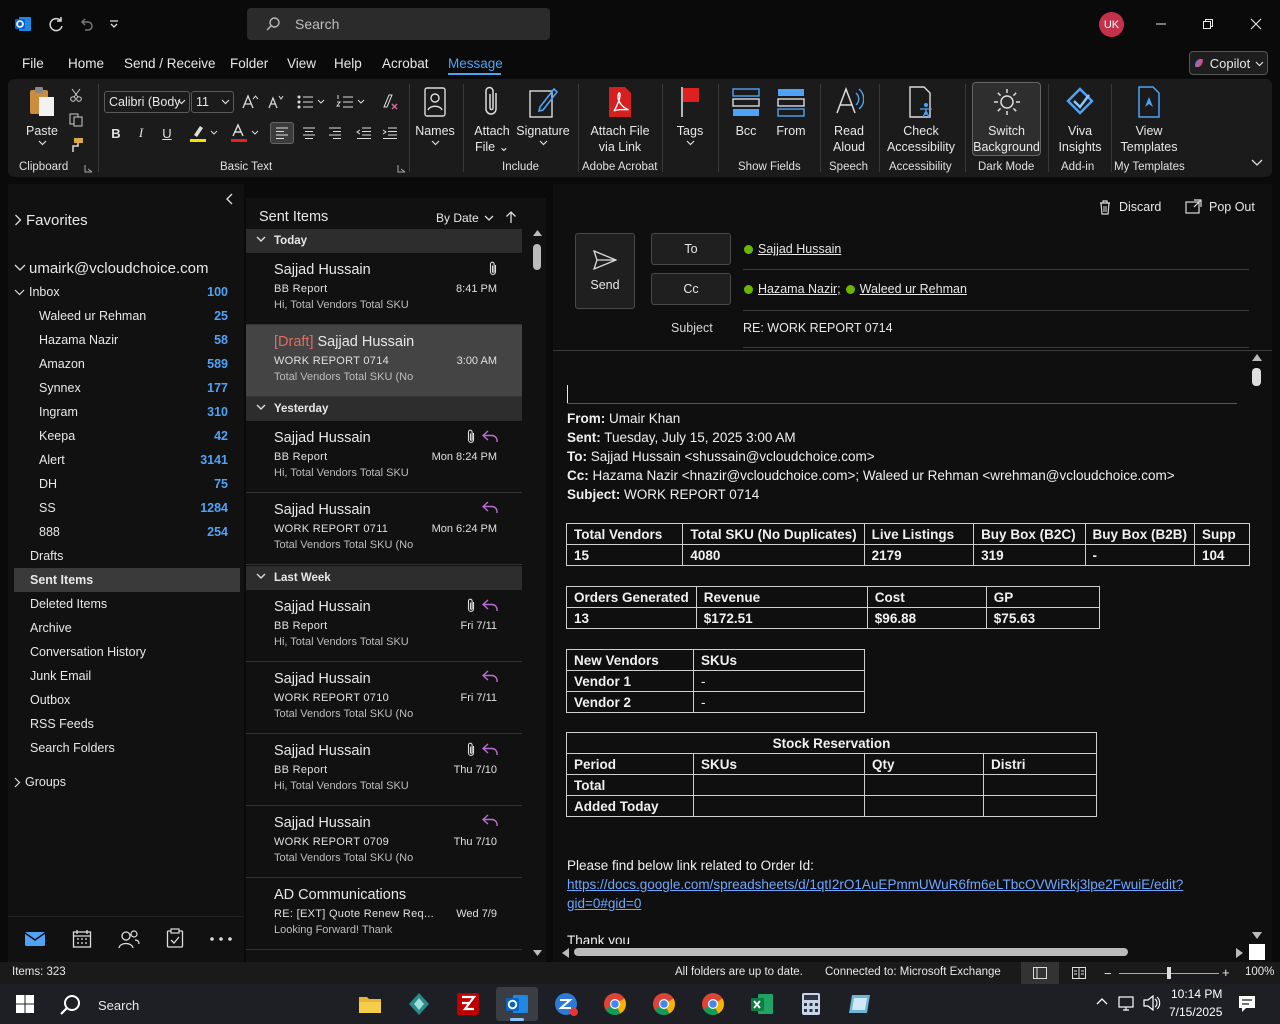  What do you see at coordinates (691, 289) in the screenshot?
I see `cc-button: Cc` at bounding box center [691, 289].